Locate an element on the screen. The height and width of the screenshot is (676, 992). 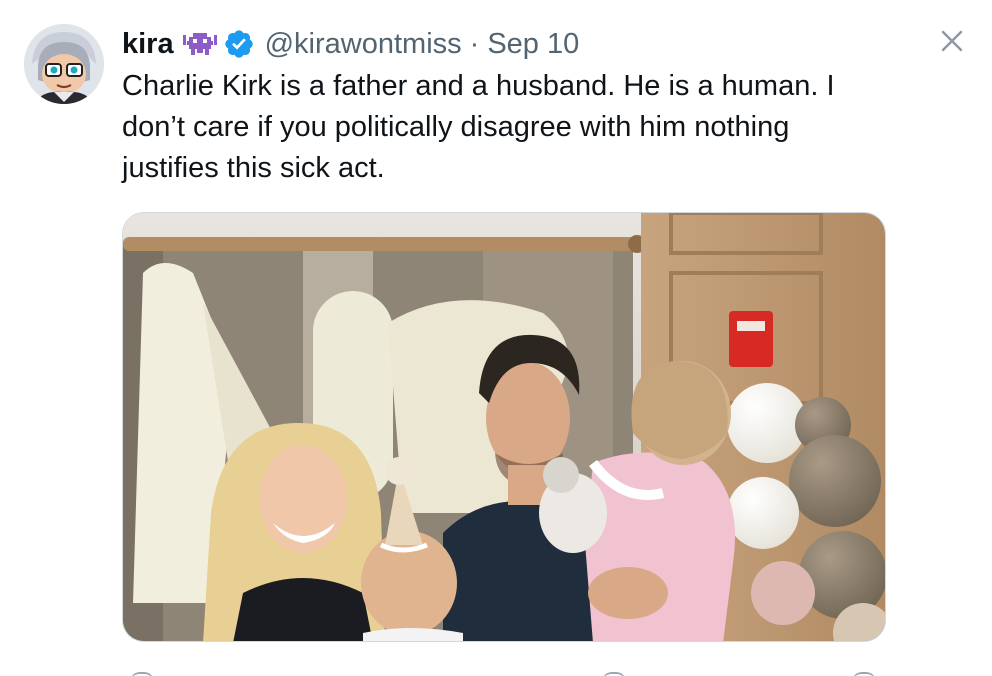
handle-link: @kirawontmiss is located at coordinates (363, 44).